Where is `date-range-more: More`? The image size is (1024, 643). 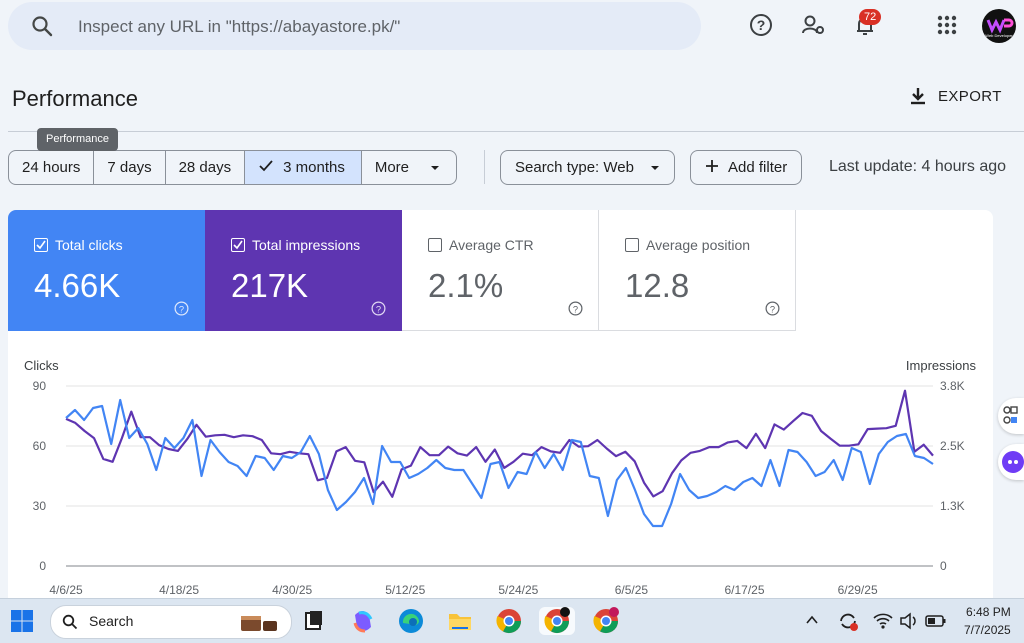
date-range-more: More is located at coordinates (409, 167).